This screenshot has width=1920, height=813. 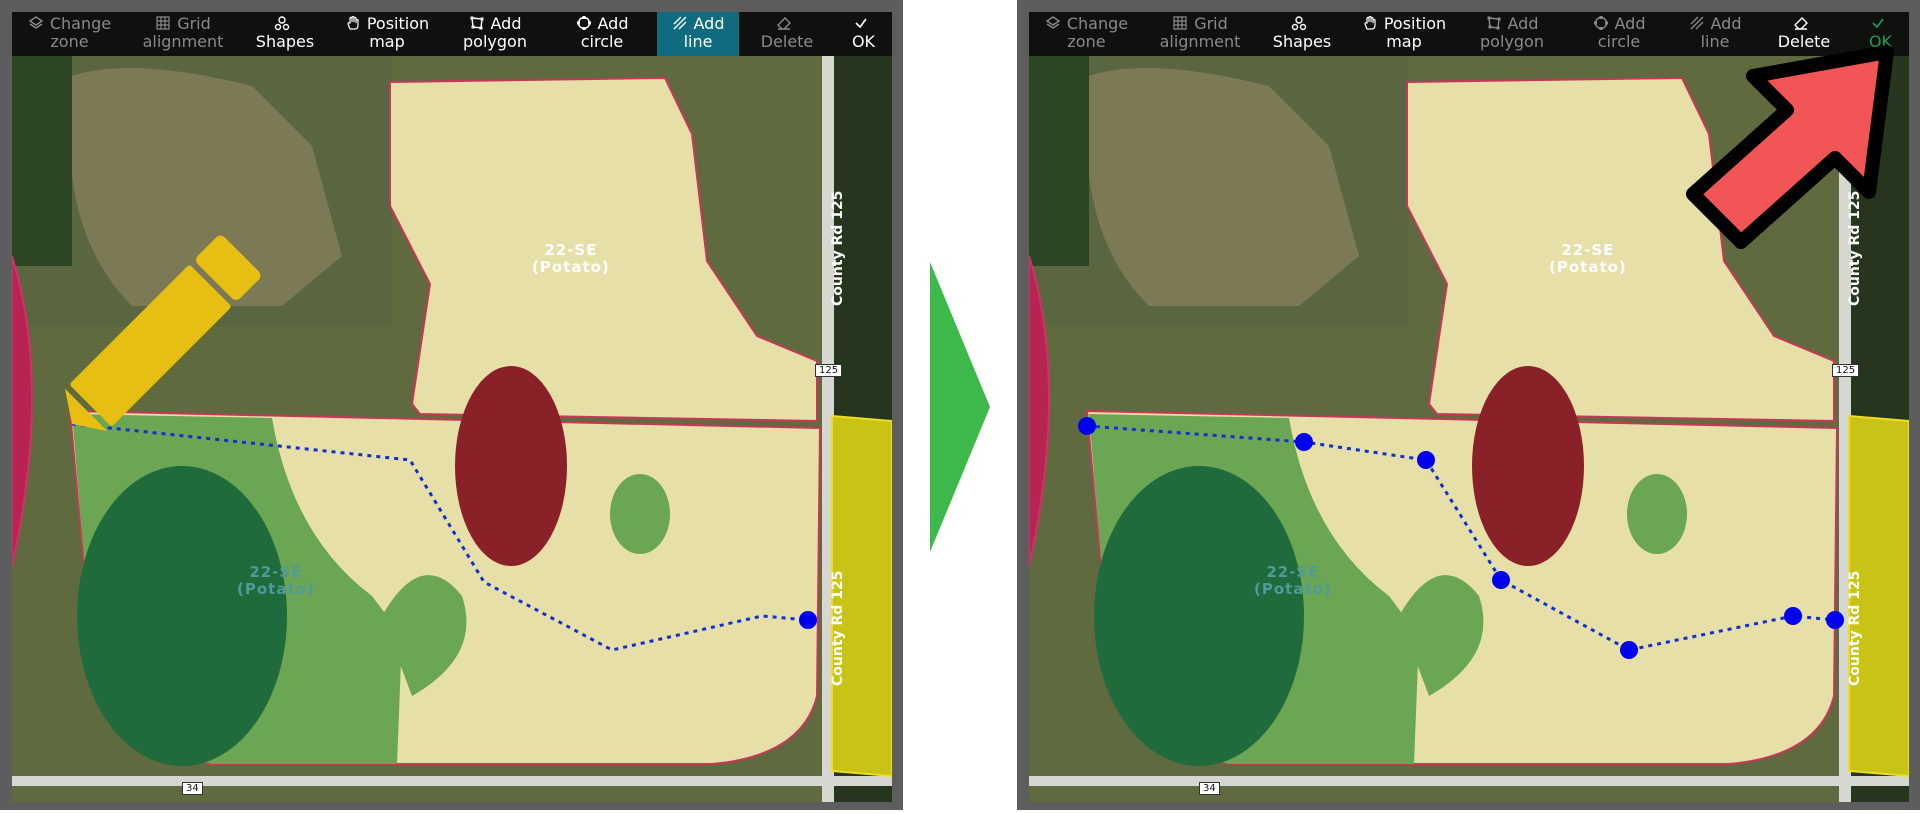 What do you see at coordinates (838, 248) in the screenshot?
I see `road-label-top: County Rd 125` at bounding box center [838, 248].